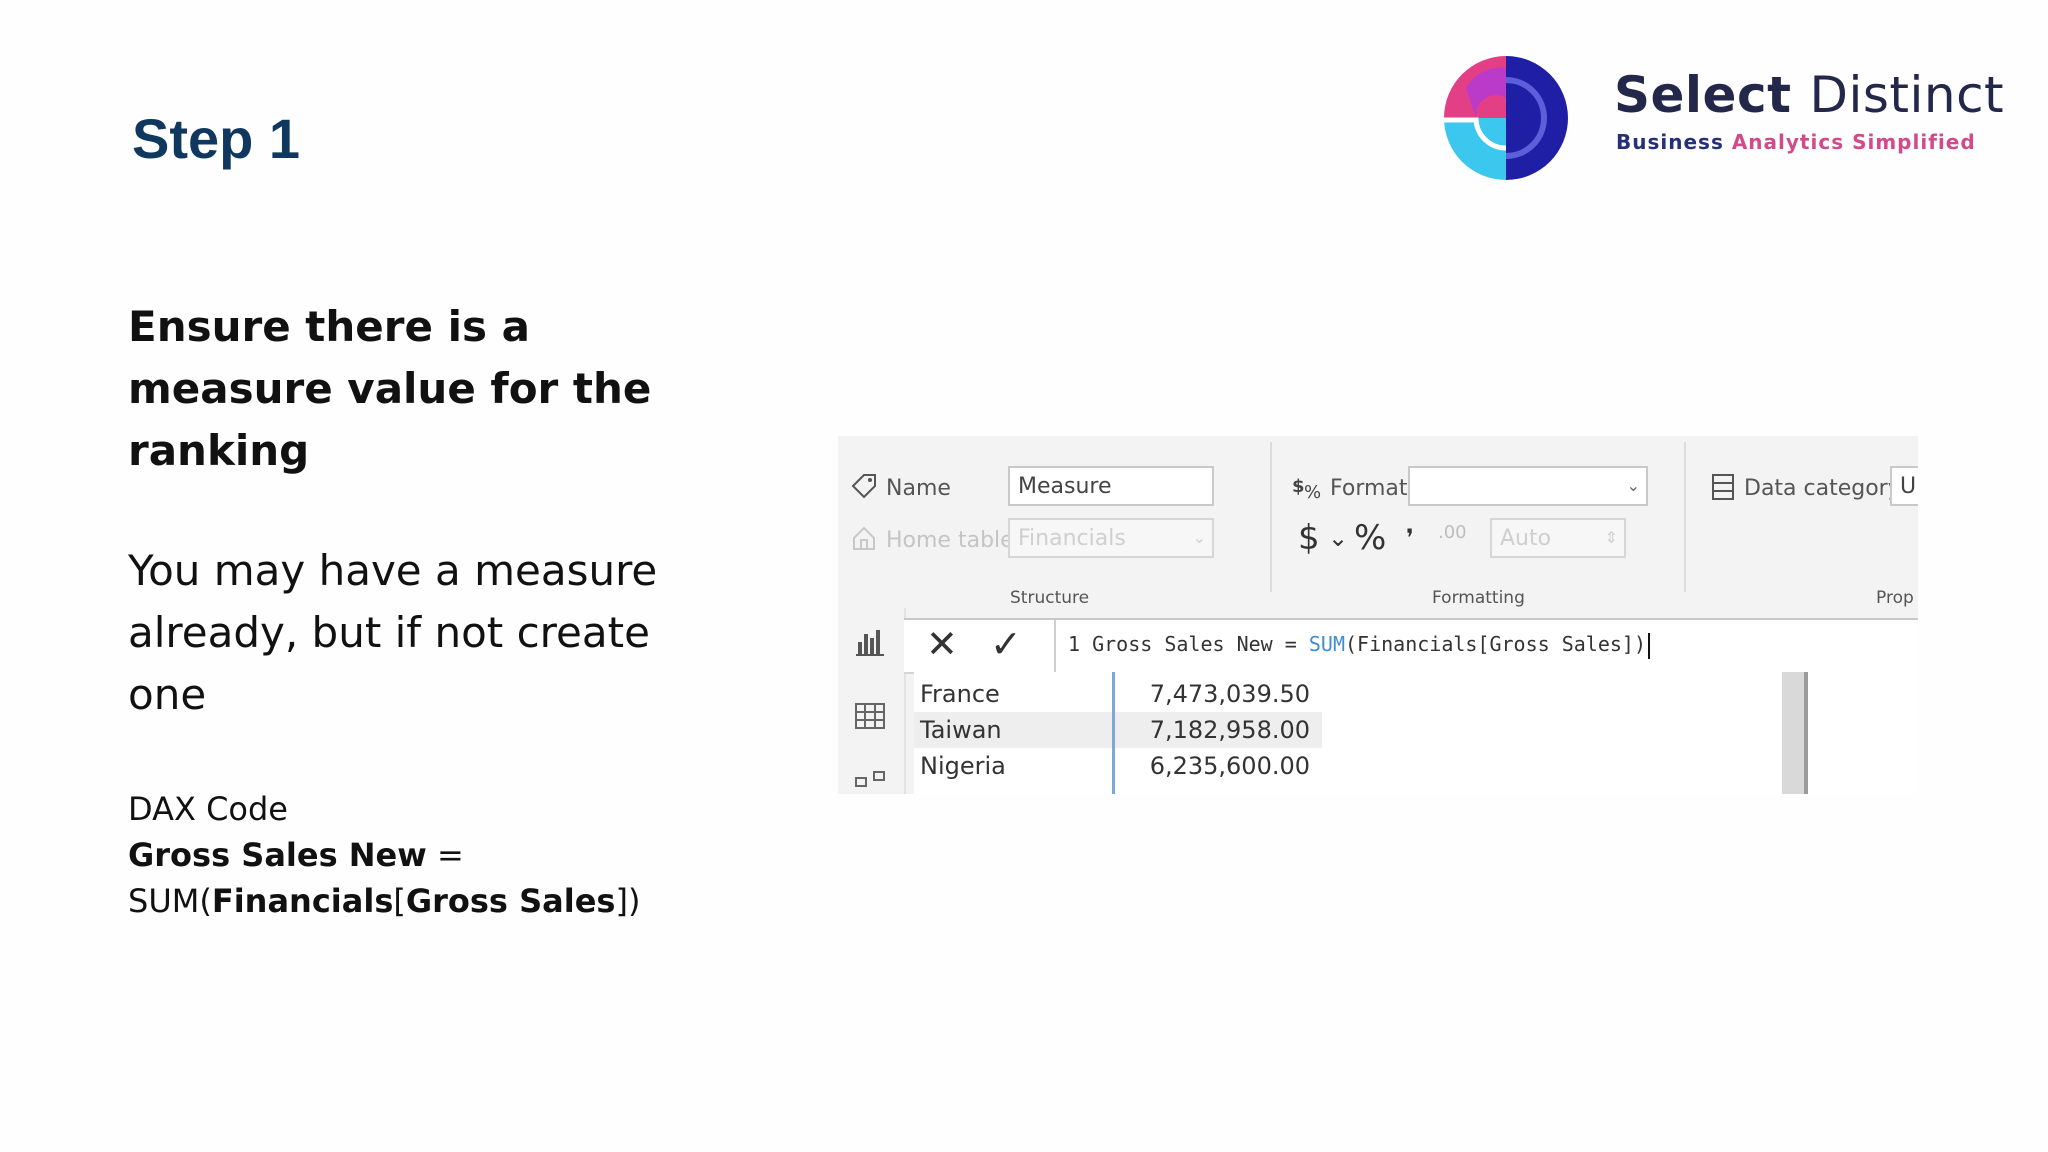 This screenshot has width=2048, height=1152. I want to click on scrollbar-edge, so click(1806, 733).